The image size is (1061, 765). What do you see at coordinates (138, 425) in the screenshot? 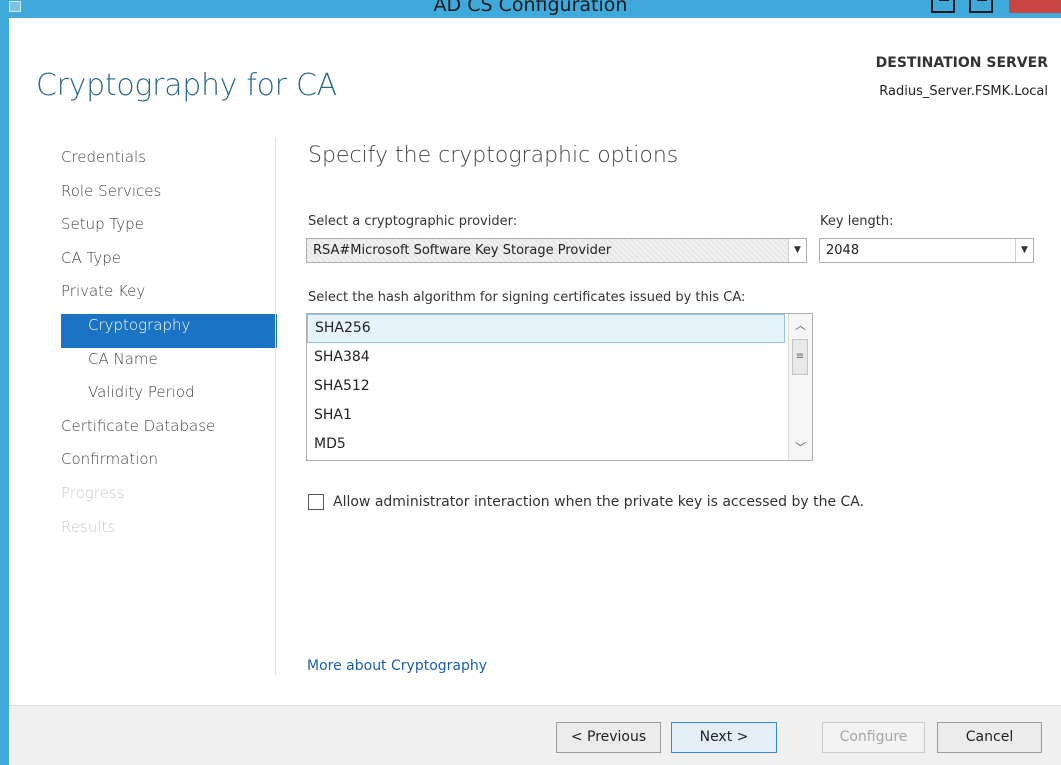
I see `nav-item-label: Certificate Database` at bounding box center [138, 425].